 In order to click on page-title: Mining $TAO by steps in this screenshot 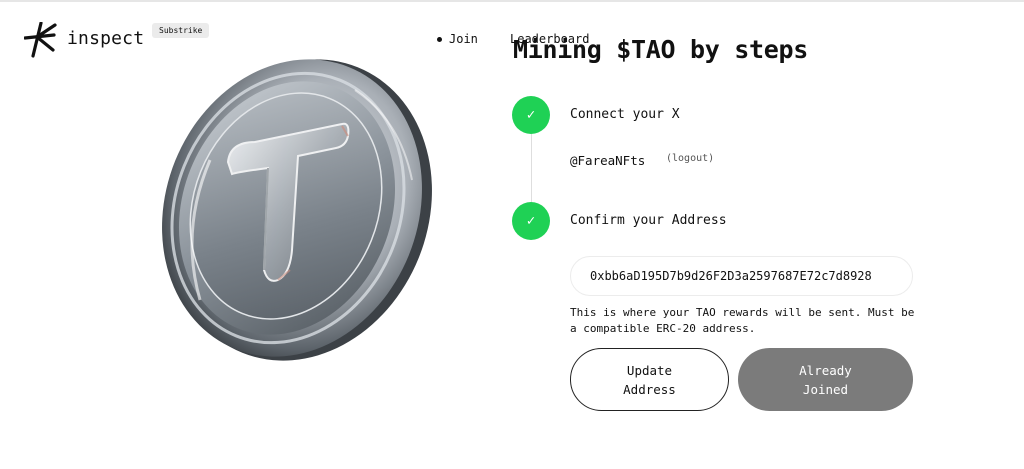, I will do `click(661, 49)`.